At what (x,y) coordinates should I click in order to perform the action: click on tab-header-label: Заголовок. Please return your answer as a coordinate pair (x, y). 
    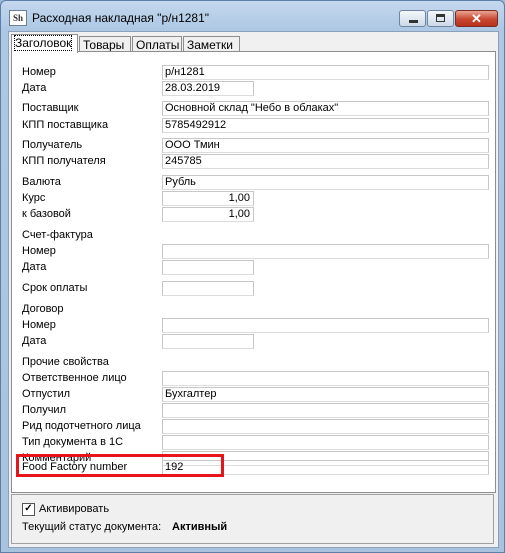
    Looking at the image, I should click on (43, 43).